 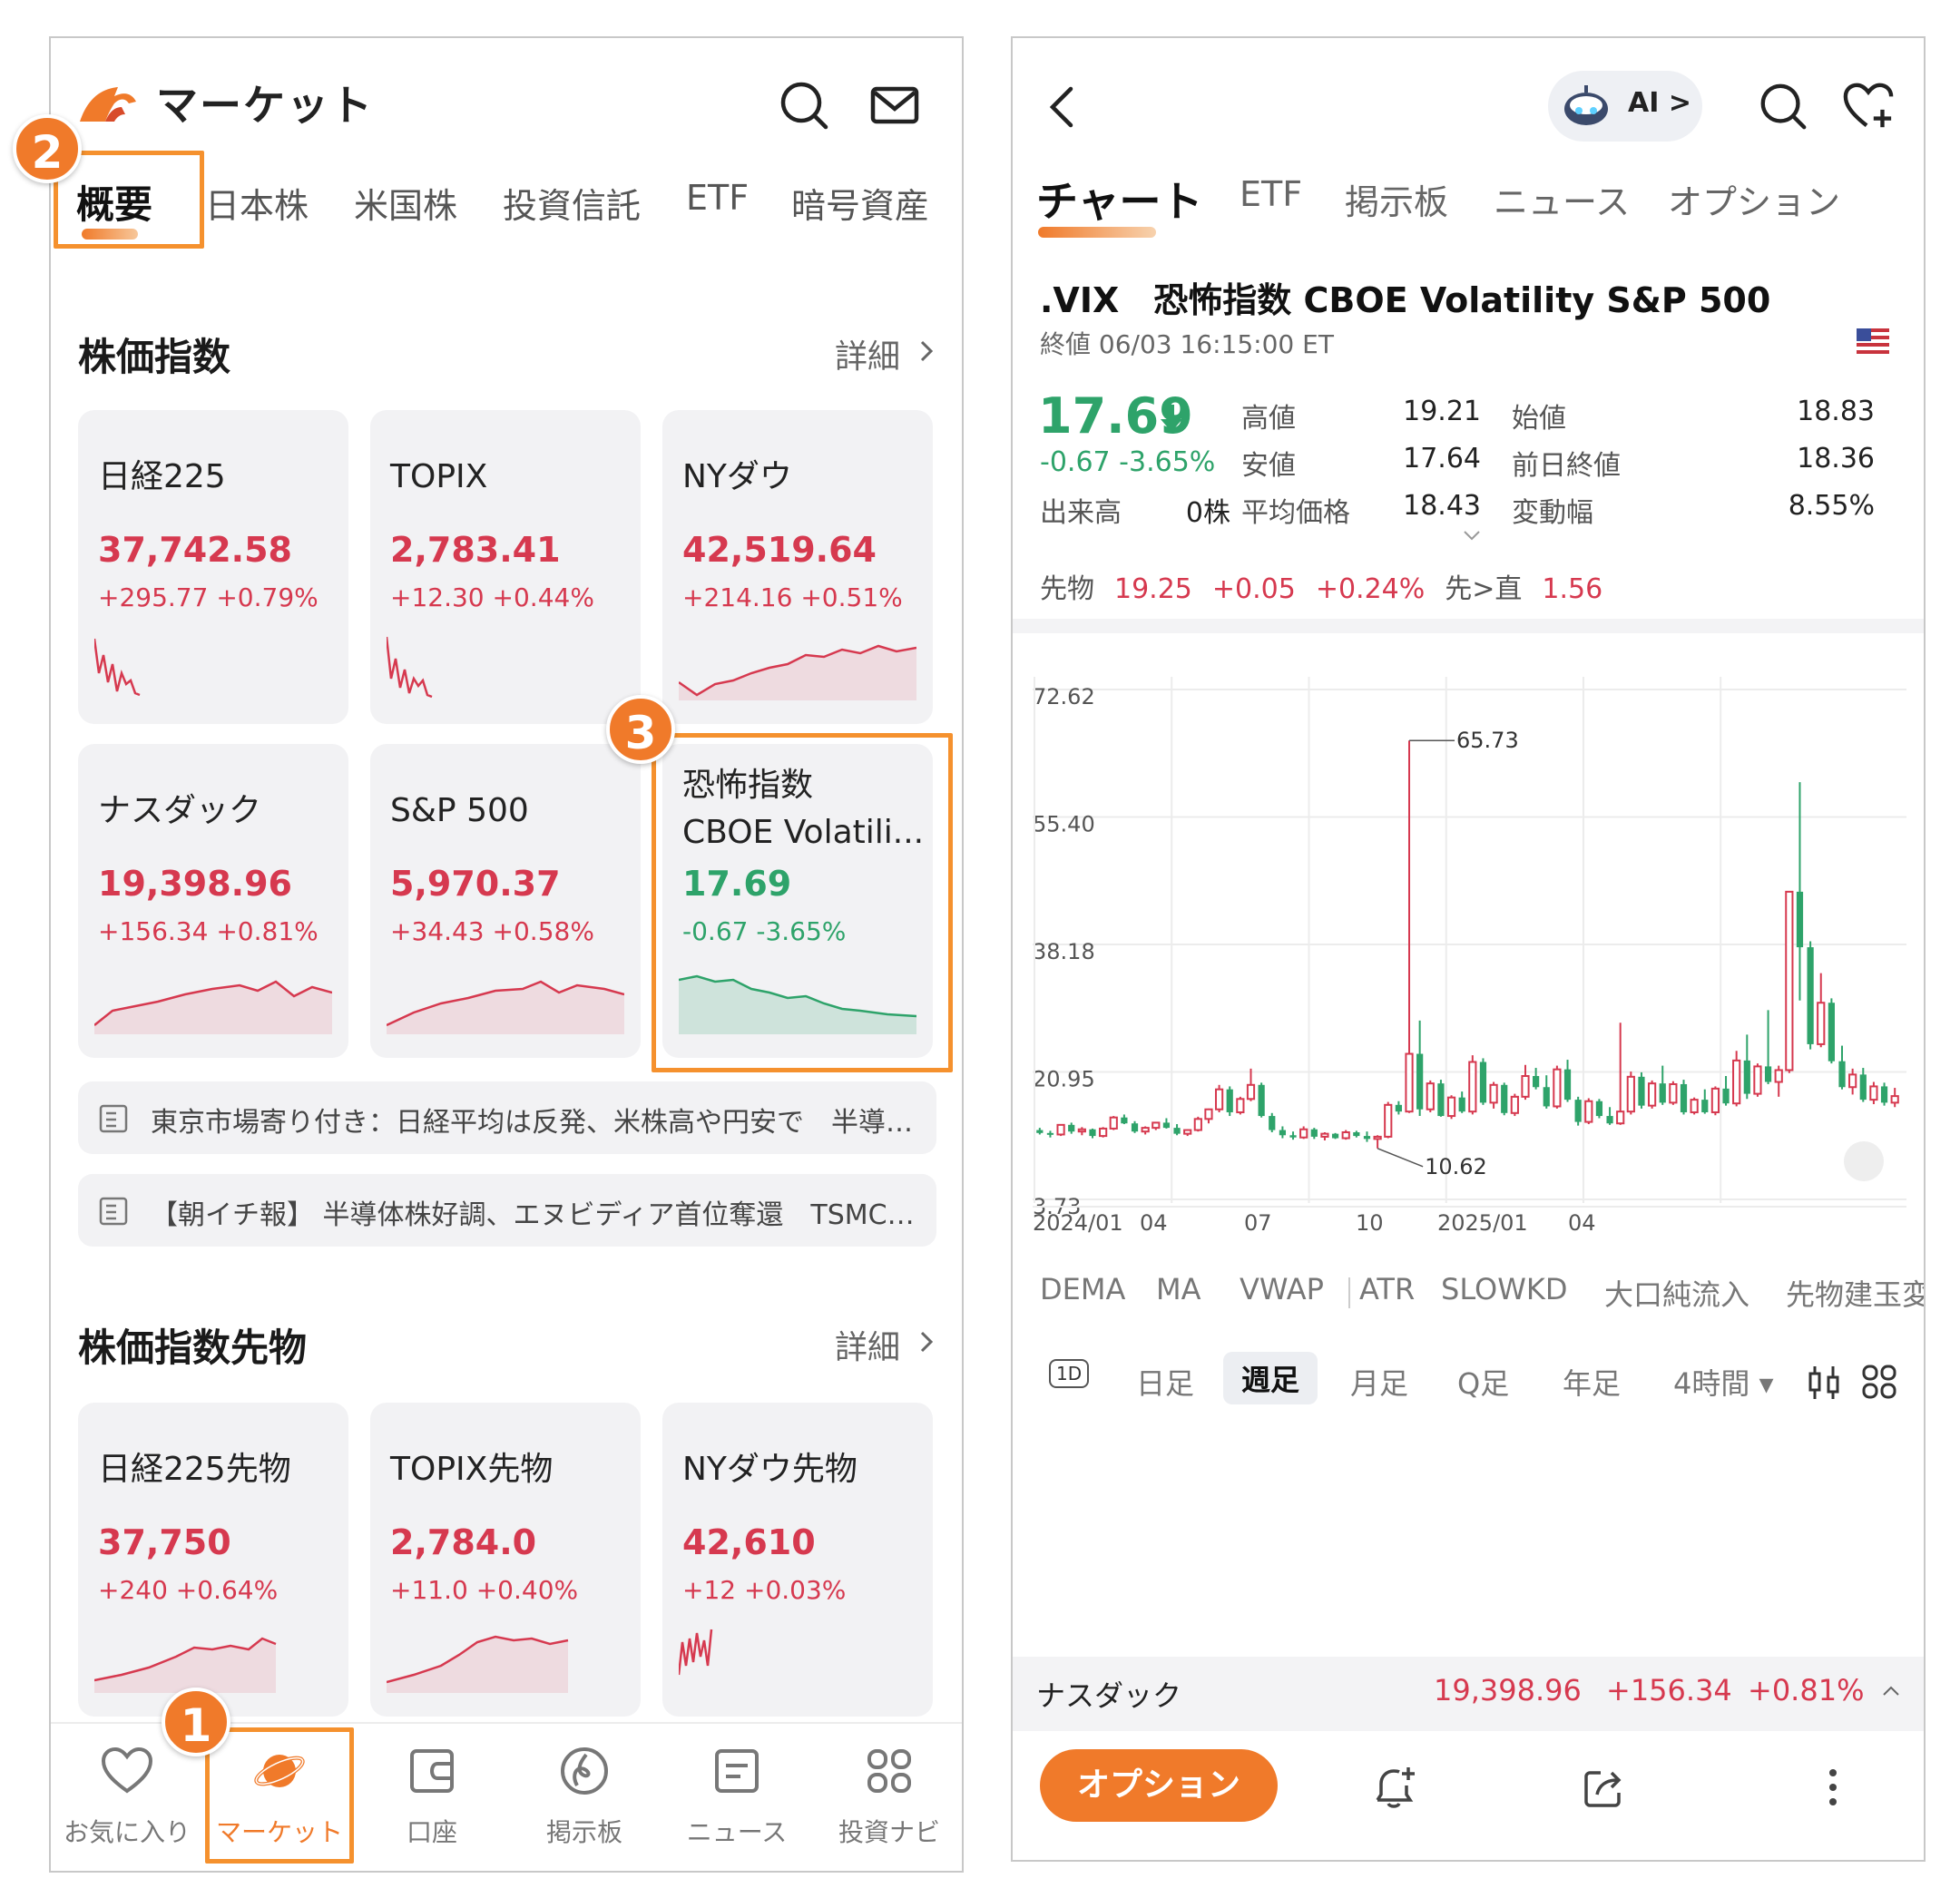 What do you see at coordinates (1864, 1161) in the screenshot?
I see `fullscreen-icon` at bounding box center [1864, 1161].